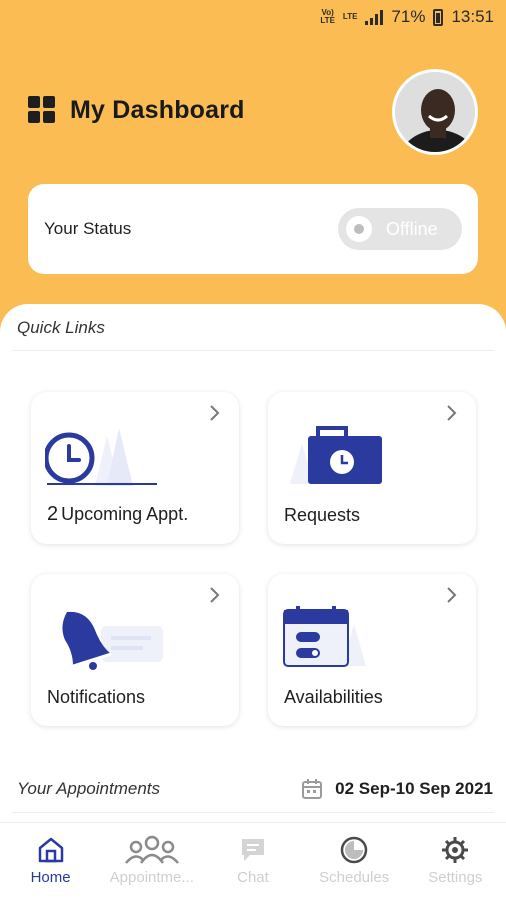  Describe the element at coordinates (112, 640) in the screenshot. I see `bell-icon` at that location.